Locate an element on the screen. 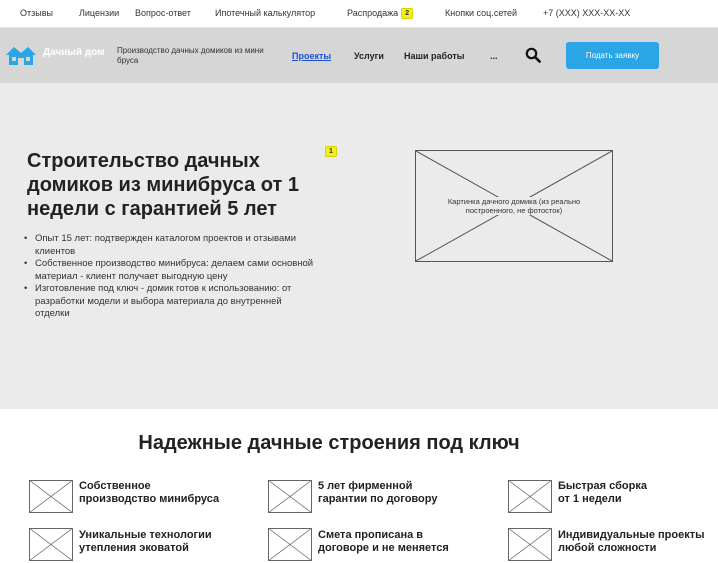 Image resolution: width=718 pixels, height=563 pixels. top-link-phone: +7 (XXX) XXX-XX-XX is located at coordinates (586, 13).